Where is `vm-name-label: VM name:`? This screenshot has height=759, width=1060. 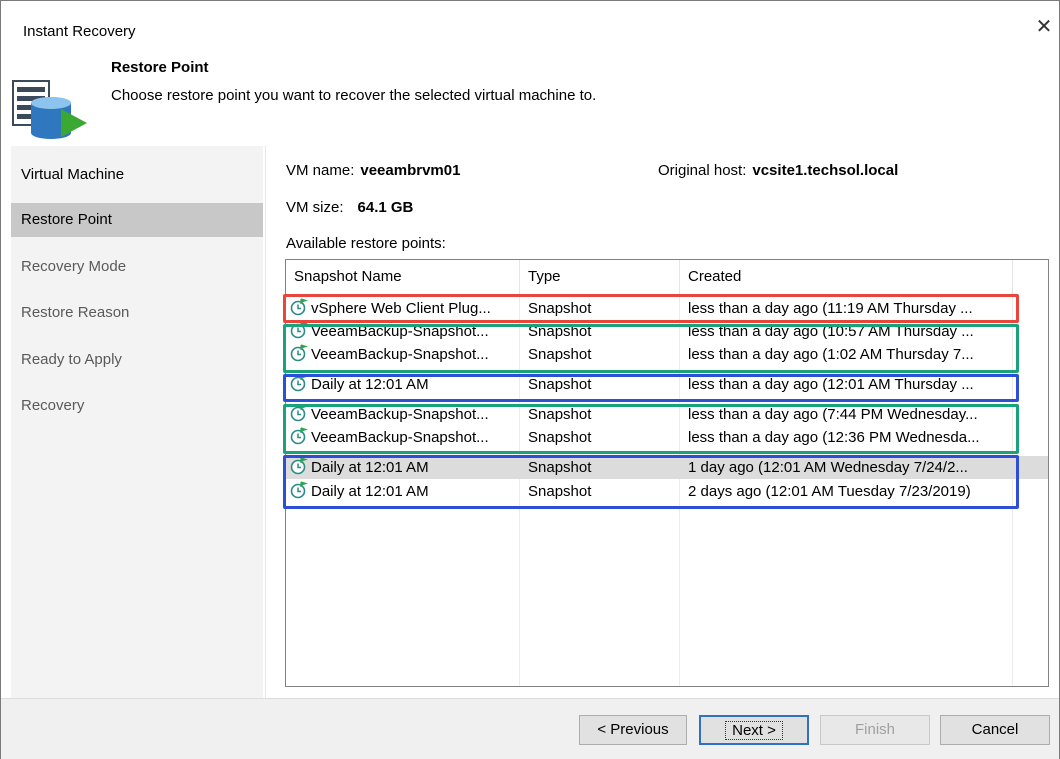 vm-name-label: VM name: is located at coordinates (320, 170).